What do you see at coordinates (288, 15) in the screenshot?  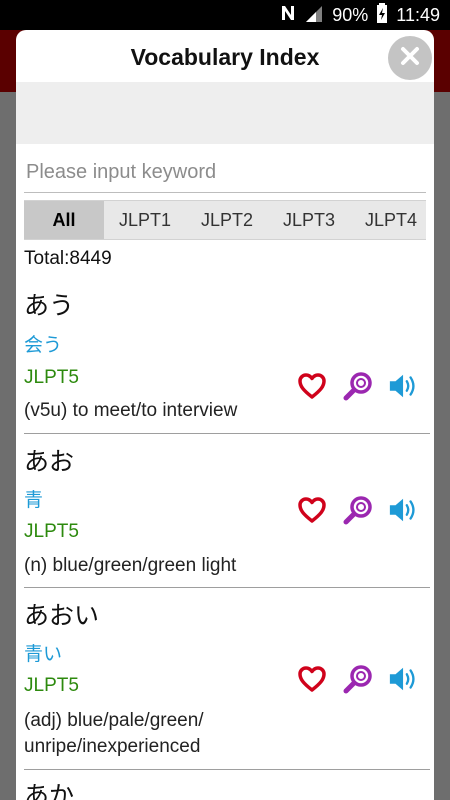 I see `nfc-icon` at bounding box center [288, 15].